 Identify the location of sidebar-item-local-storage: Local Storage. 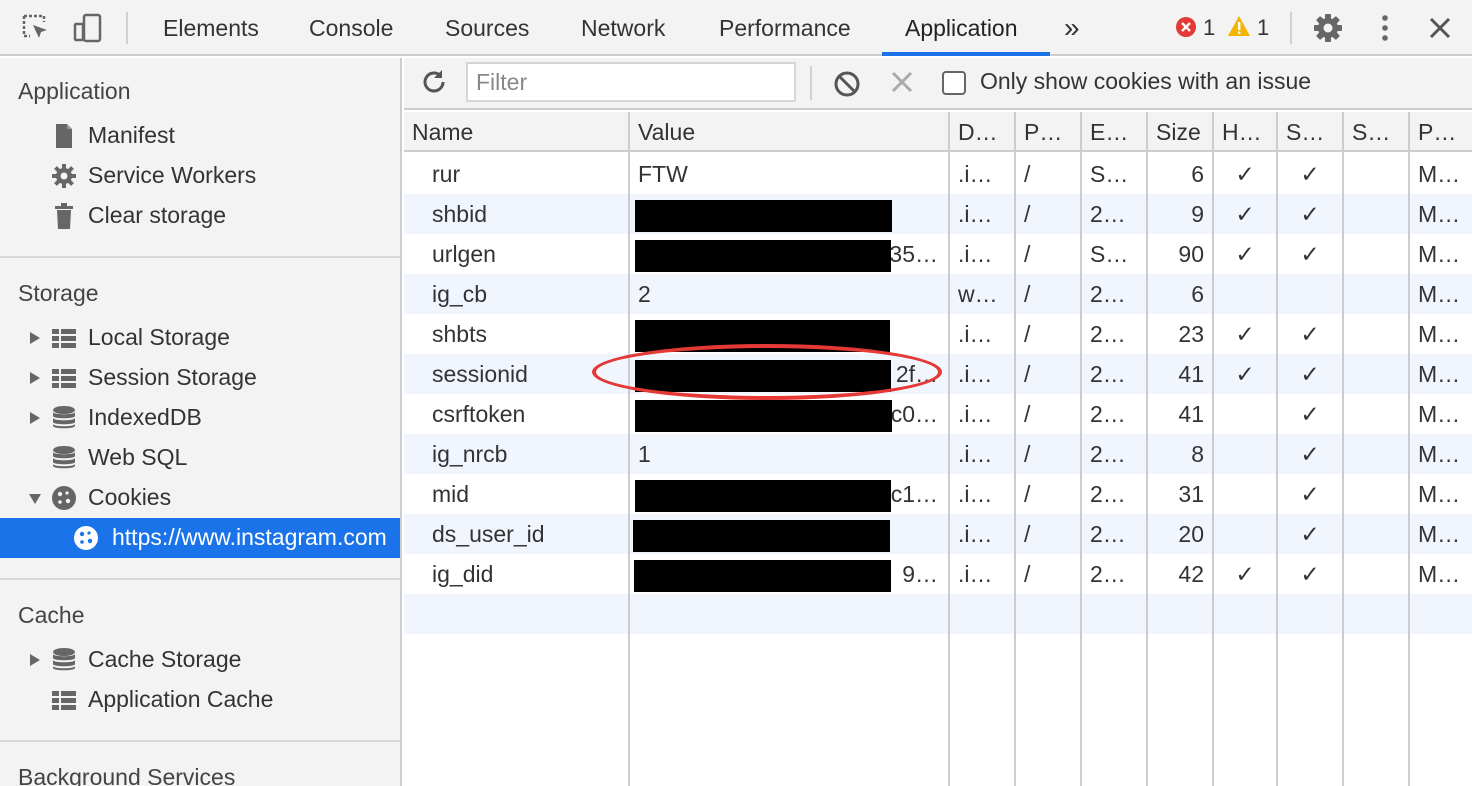
(200, 338).